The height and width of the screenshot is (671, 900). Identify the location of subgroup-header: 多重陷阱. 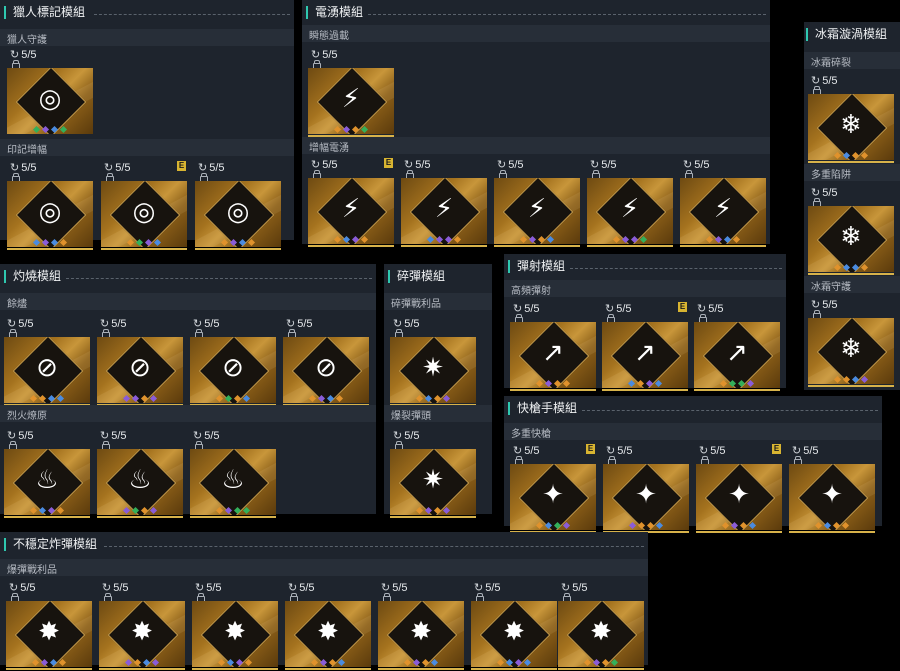
(852, 172).